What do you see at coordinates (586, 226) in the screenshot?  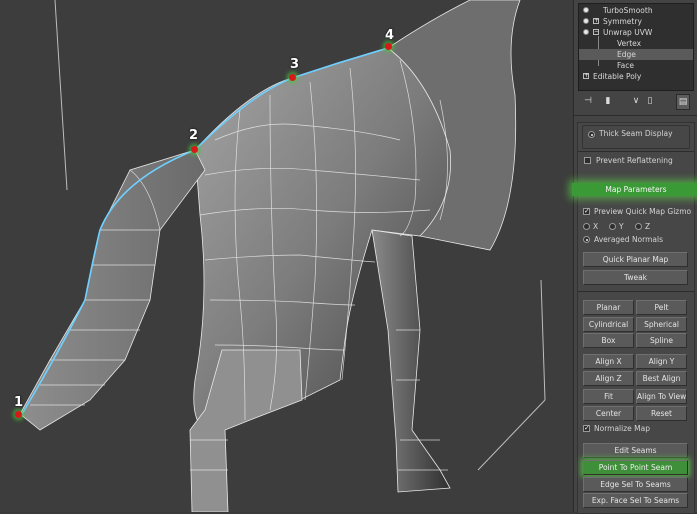 I see `axis-x-radio` at bounding box center [586, 226].